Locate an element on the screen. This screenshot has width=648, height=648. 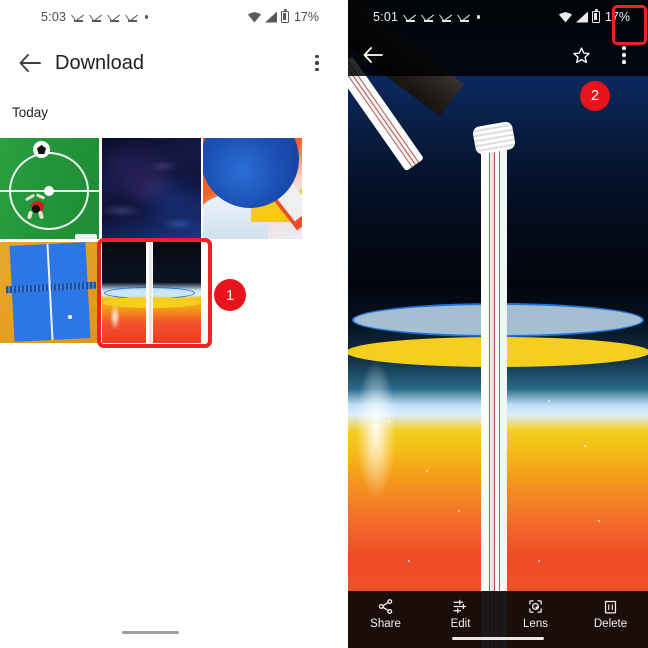
straw-bend-ribs is located at coordinates (494, 138).